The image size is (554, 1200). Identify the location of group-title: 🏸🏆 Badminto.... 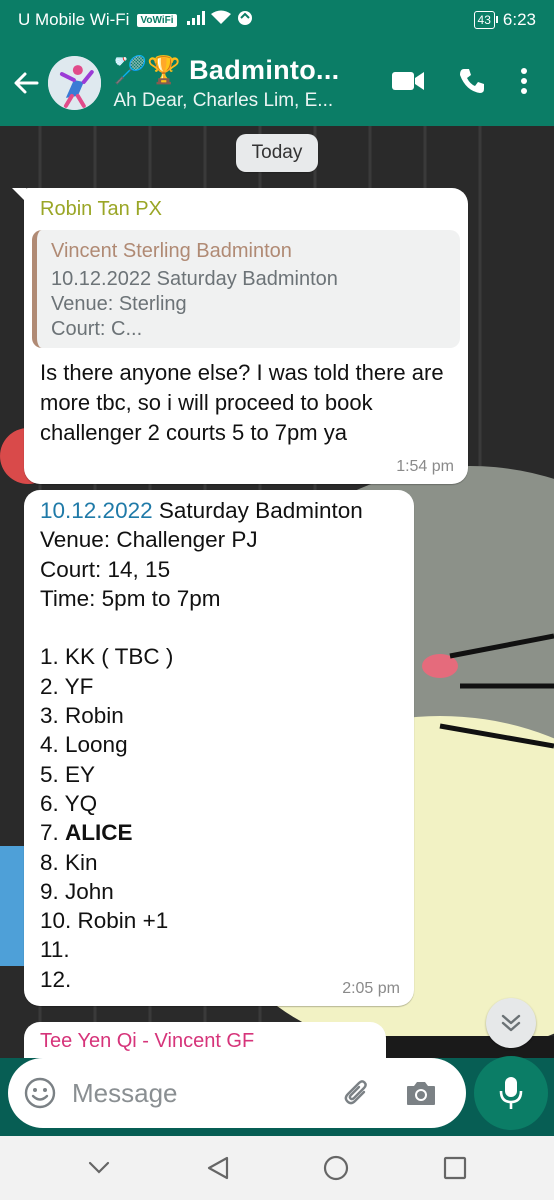
(226, 70).